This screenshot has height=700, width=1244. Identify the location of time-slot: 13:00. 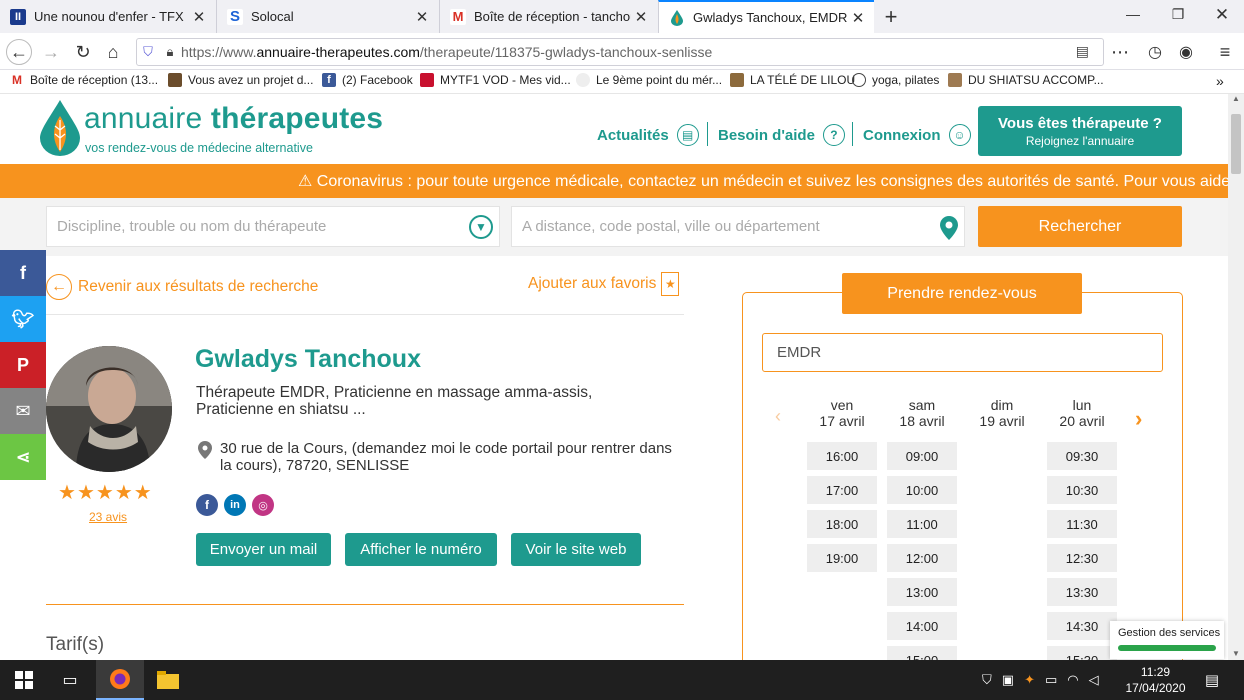
(922, 592).